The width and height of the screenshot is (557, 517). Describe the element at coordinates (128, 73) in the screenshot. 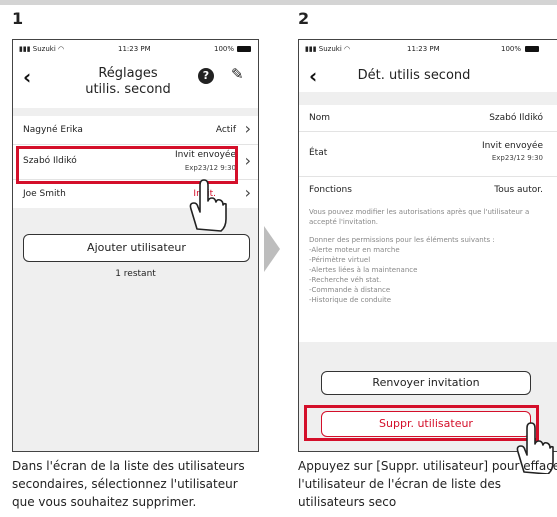

I see `page-title-line1: Réglages` at that location.